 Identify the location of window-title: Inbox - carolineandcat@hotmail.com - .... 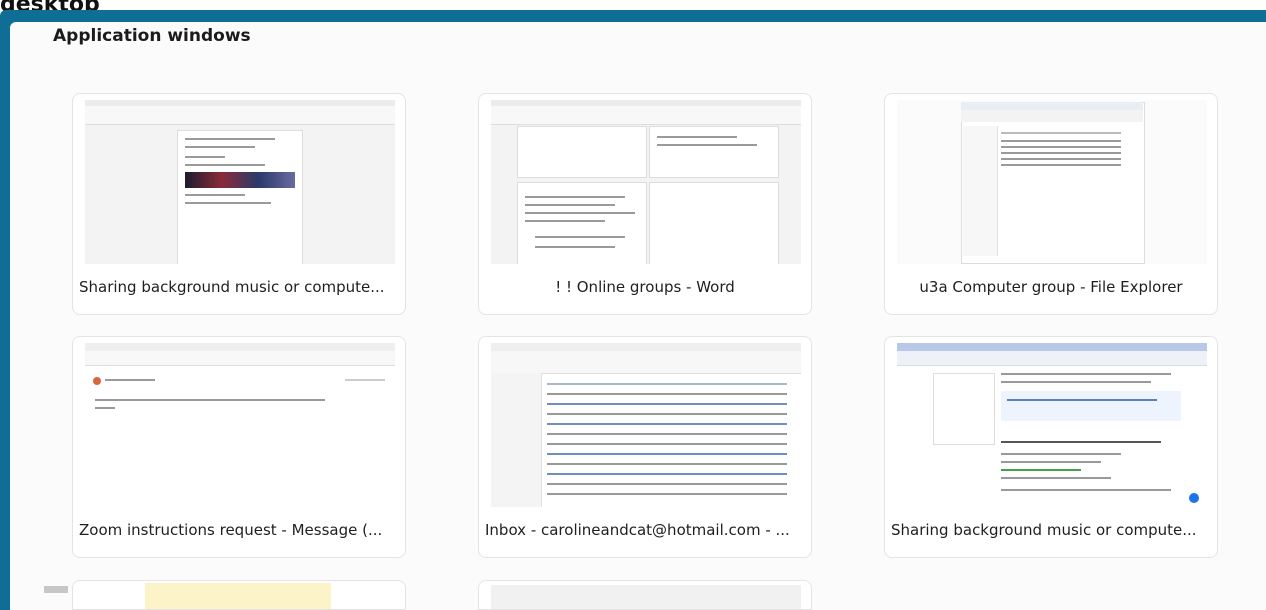
(637, 530).